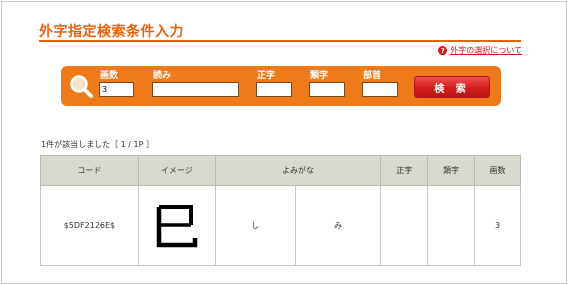 The height and width of the screenshot is (285, 568). What do you see at coordinates (451, 225) in the screenshot?
I see `cell-ruiji` at bounding box center [451, 225].